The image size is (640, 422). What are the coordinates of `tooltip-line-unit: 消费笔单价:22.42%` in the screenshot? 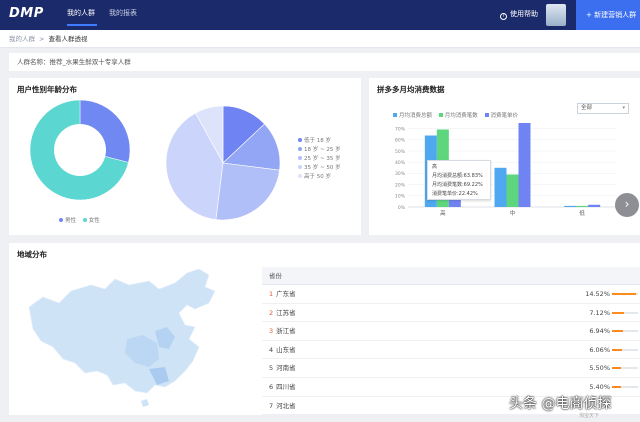 It's located at (455, 194).